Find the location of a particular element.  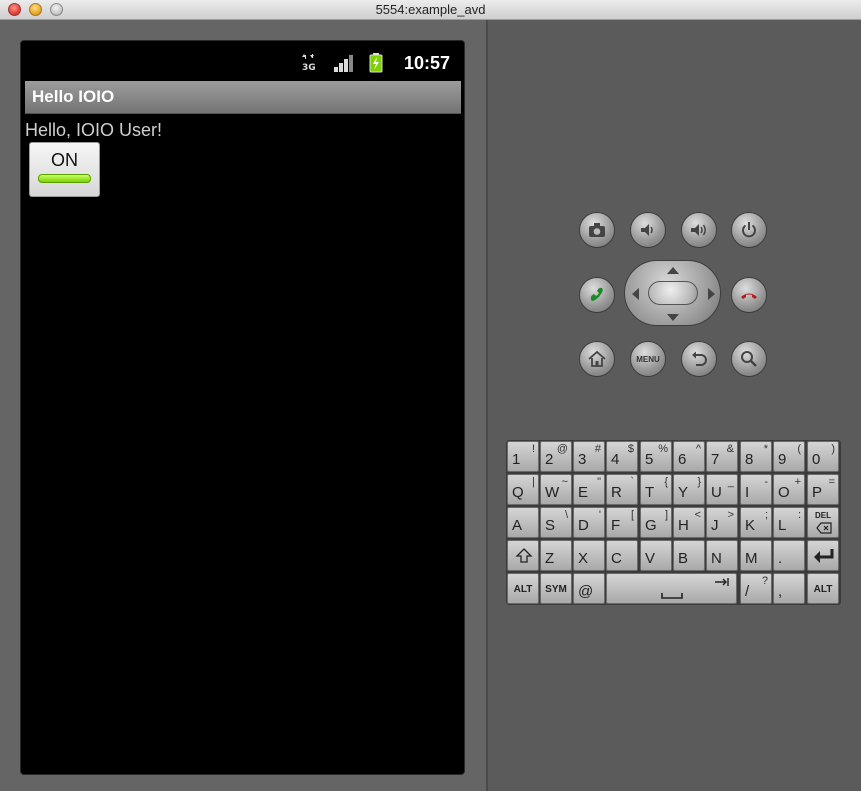

key-f: F[ is located at coordinates (622, 522).